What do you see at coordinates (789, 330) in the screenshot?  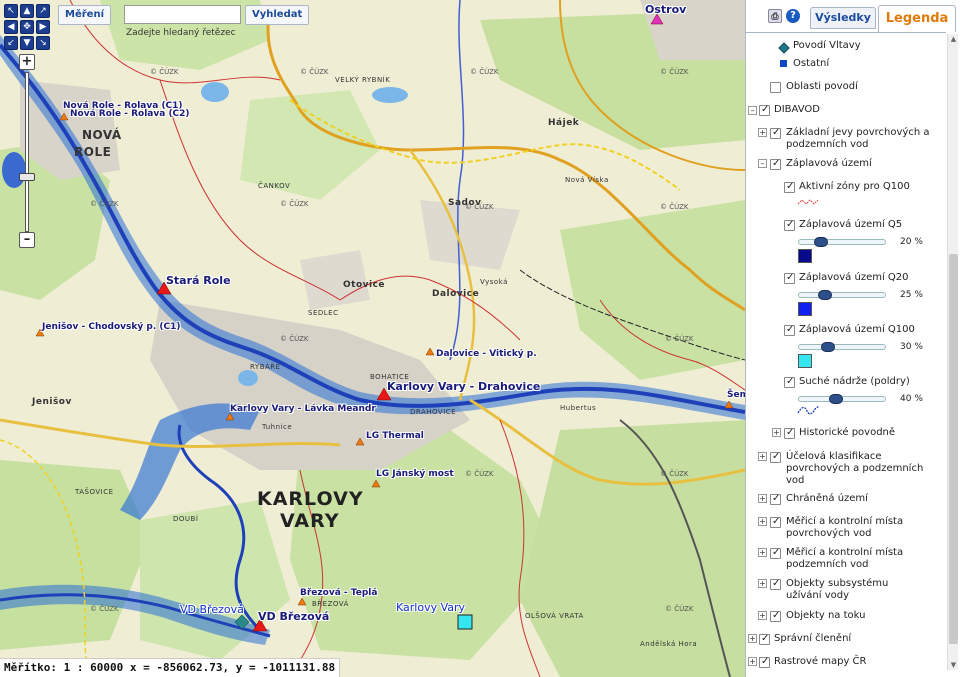 I see `layer-checkbox-zu-q100` at bounding box center [789, 330].